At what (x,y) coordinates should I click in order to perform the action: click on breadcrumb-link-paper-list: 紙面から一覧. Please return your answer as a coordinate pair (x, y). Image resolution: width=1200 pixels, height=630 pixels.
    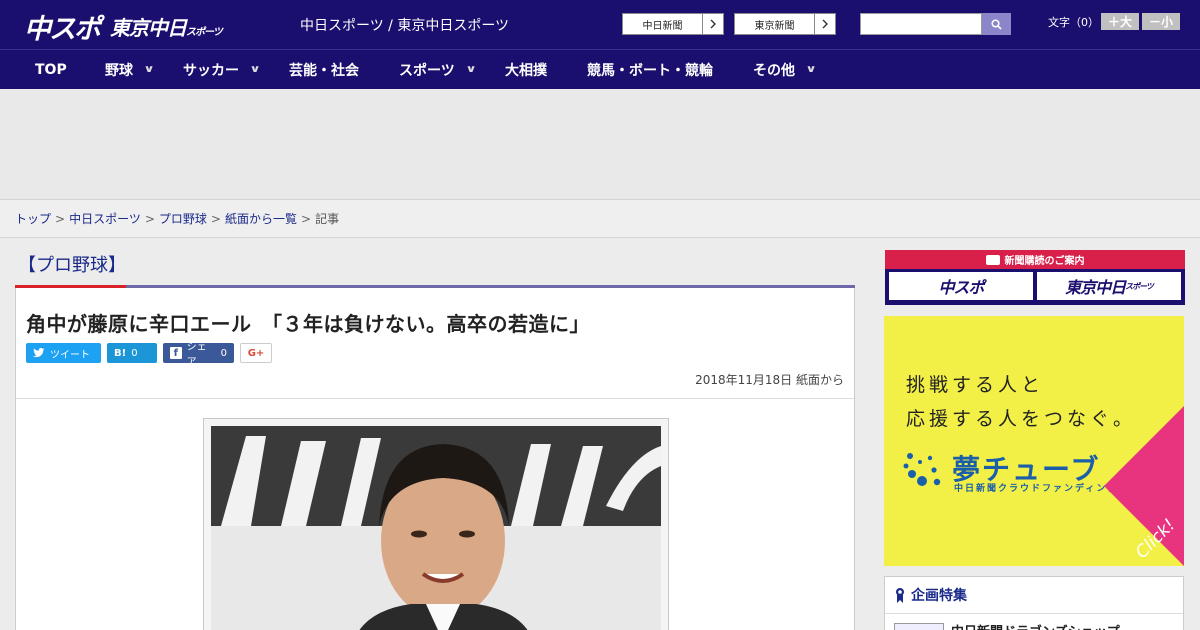
    Looking at the image, I should click on (261, 218).